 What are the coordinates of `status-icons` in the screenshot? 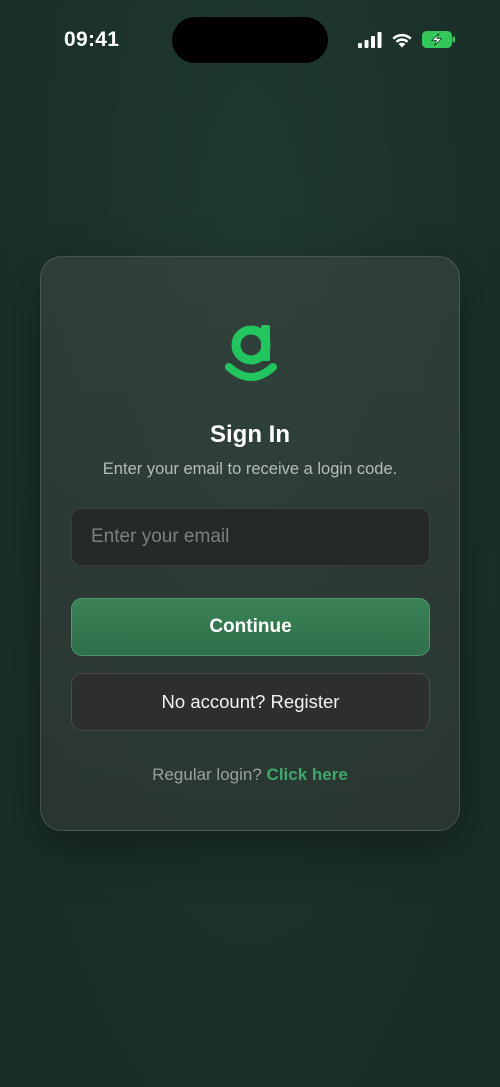 It's located at (407, 39).